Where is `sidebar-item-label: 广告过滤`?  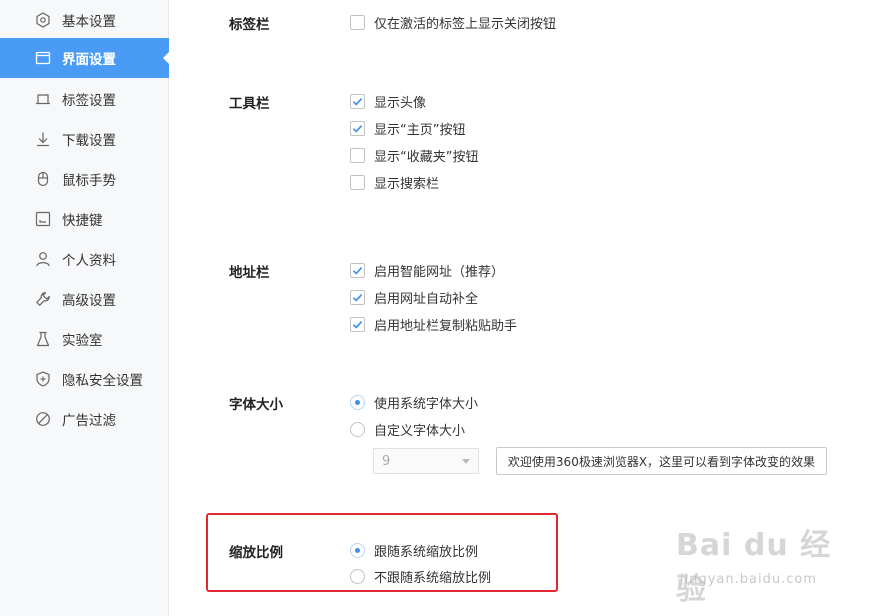
sidebar-item-label: 广告过滤 is located at coordinates (89, 421).